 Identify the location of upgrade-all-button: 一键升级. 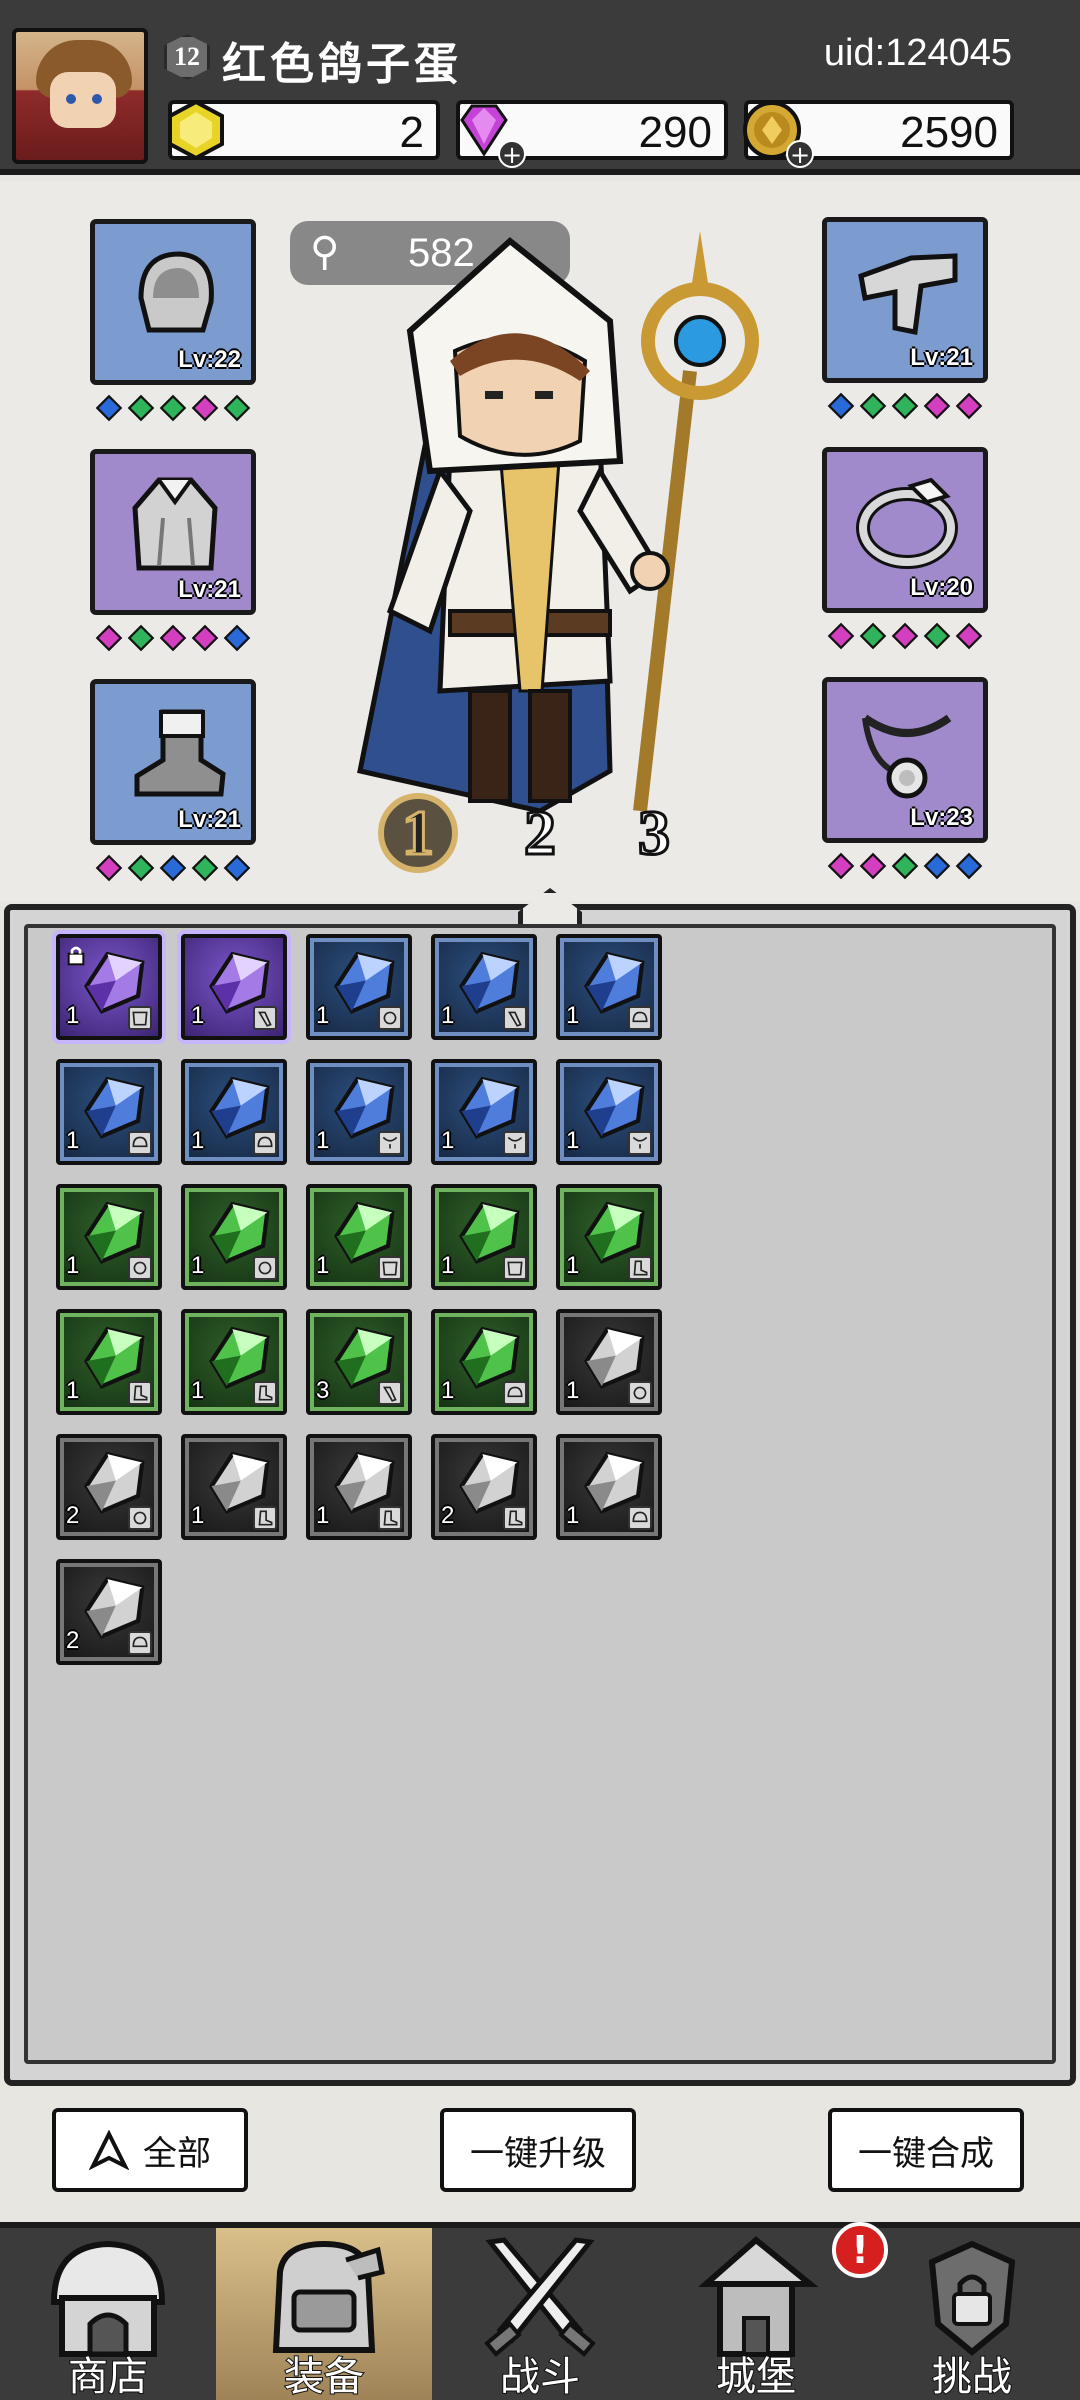
(538, 2150).